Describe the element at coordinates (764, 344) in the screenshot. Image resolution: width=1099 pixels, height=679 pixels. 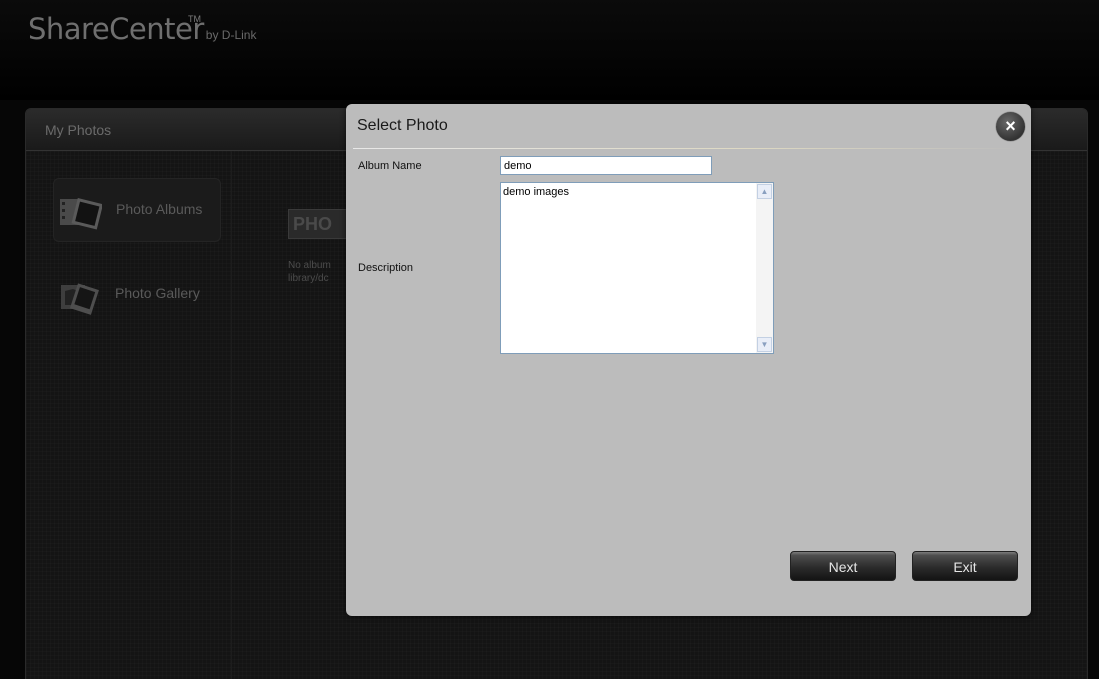
I see `scroll-down-icon: ▼` at that location.